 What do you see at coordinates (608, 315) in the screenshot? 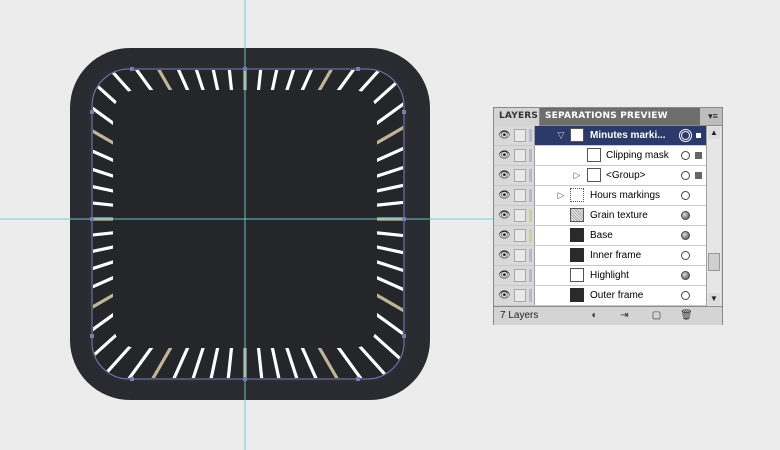
I see `panel-footer: 7 Layers ◐ ⇥ ▢ 🗑` at bounding box center [608, 315].